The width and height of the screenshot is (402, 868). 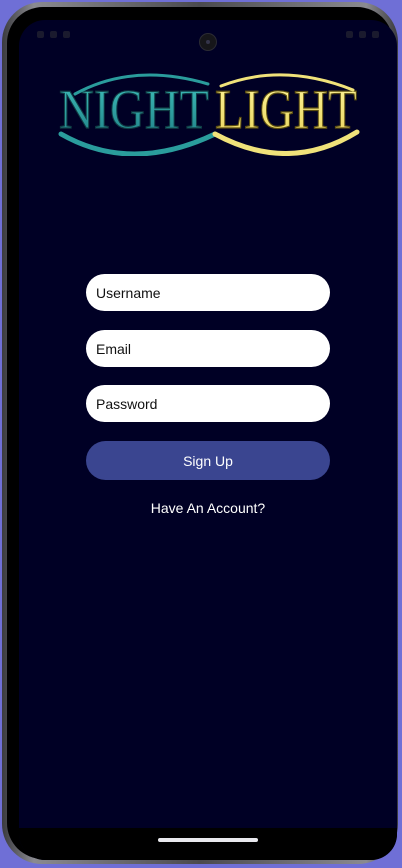 What do you see at coordinates (286, 110) in the screenshot?
I see `logo-light-text: LIGHT` at bounding box center [286, 110].